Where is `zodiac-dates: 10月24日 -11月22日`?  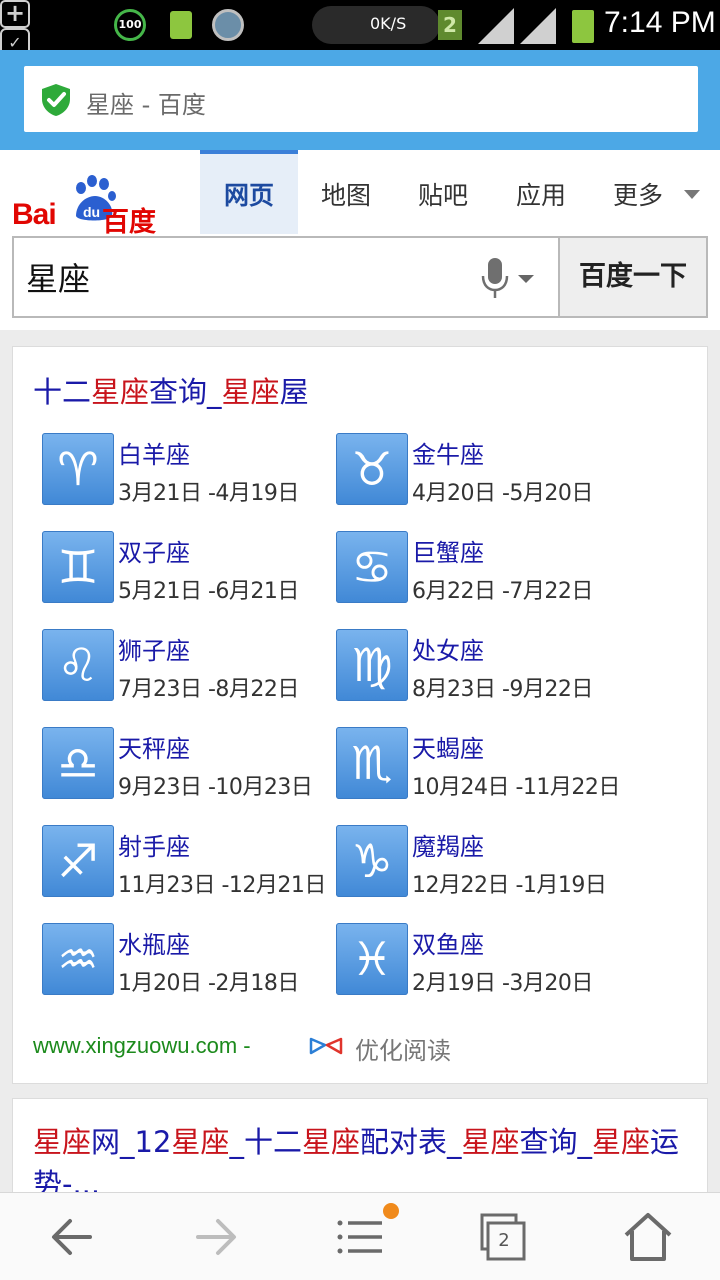
zodiac-dates: 10月24日 -11月22日 is located at coordinates (516, 787).